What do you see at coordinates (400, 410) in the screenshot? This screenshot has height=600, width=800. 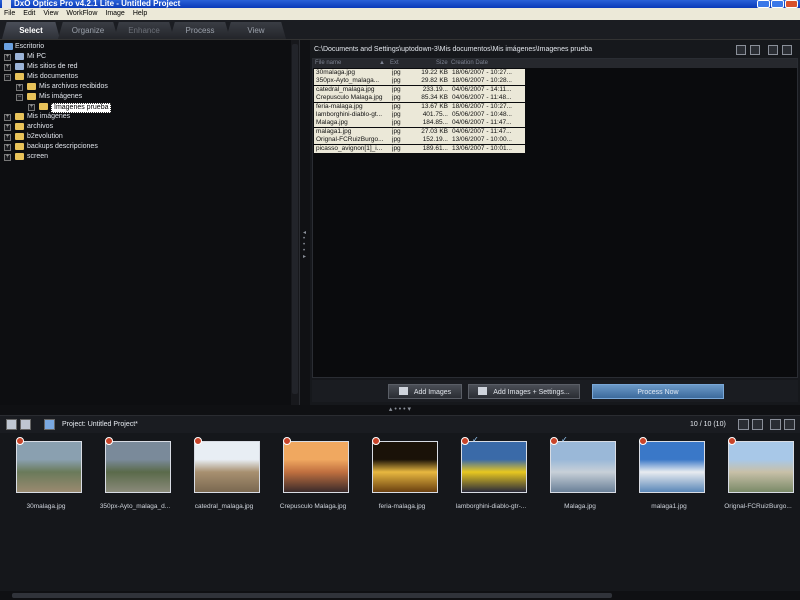 I see `horizontal-splitter: ▴ • • • ▾` at bounding box center [400, 410].